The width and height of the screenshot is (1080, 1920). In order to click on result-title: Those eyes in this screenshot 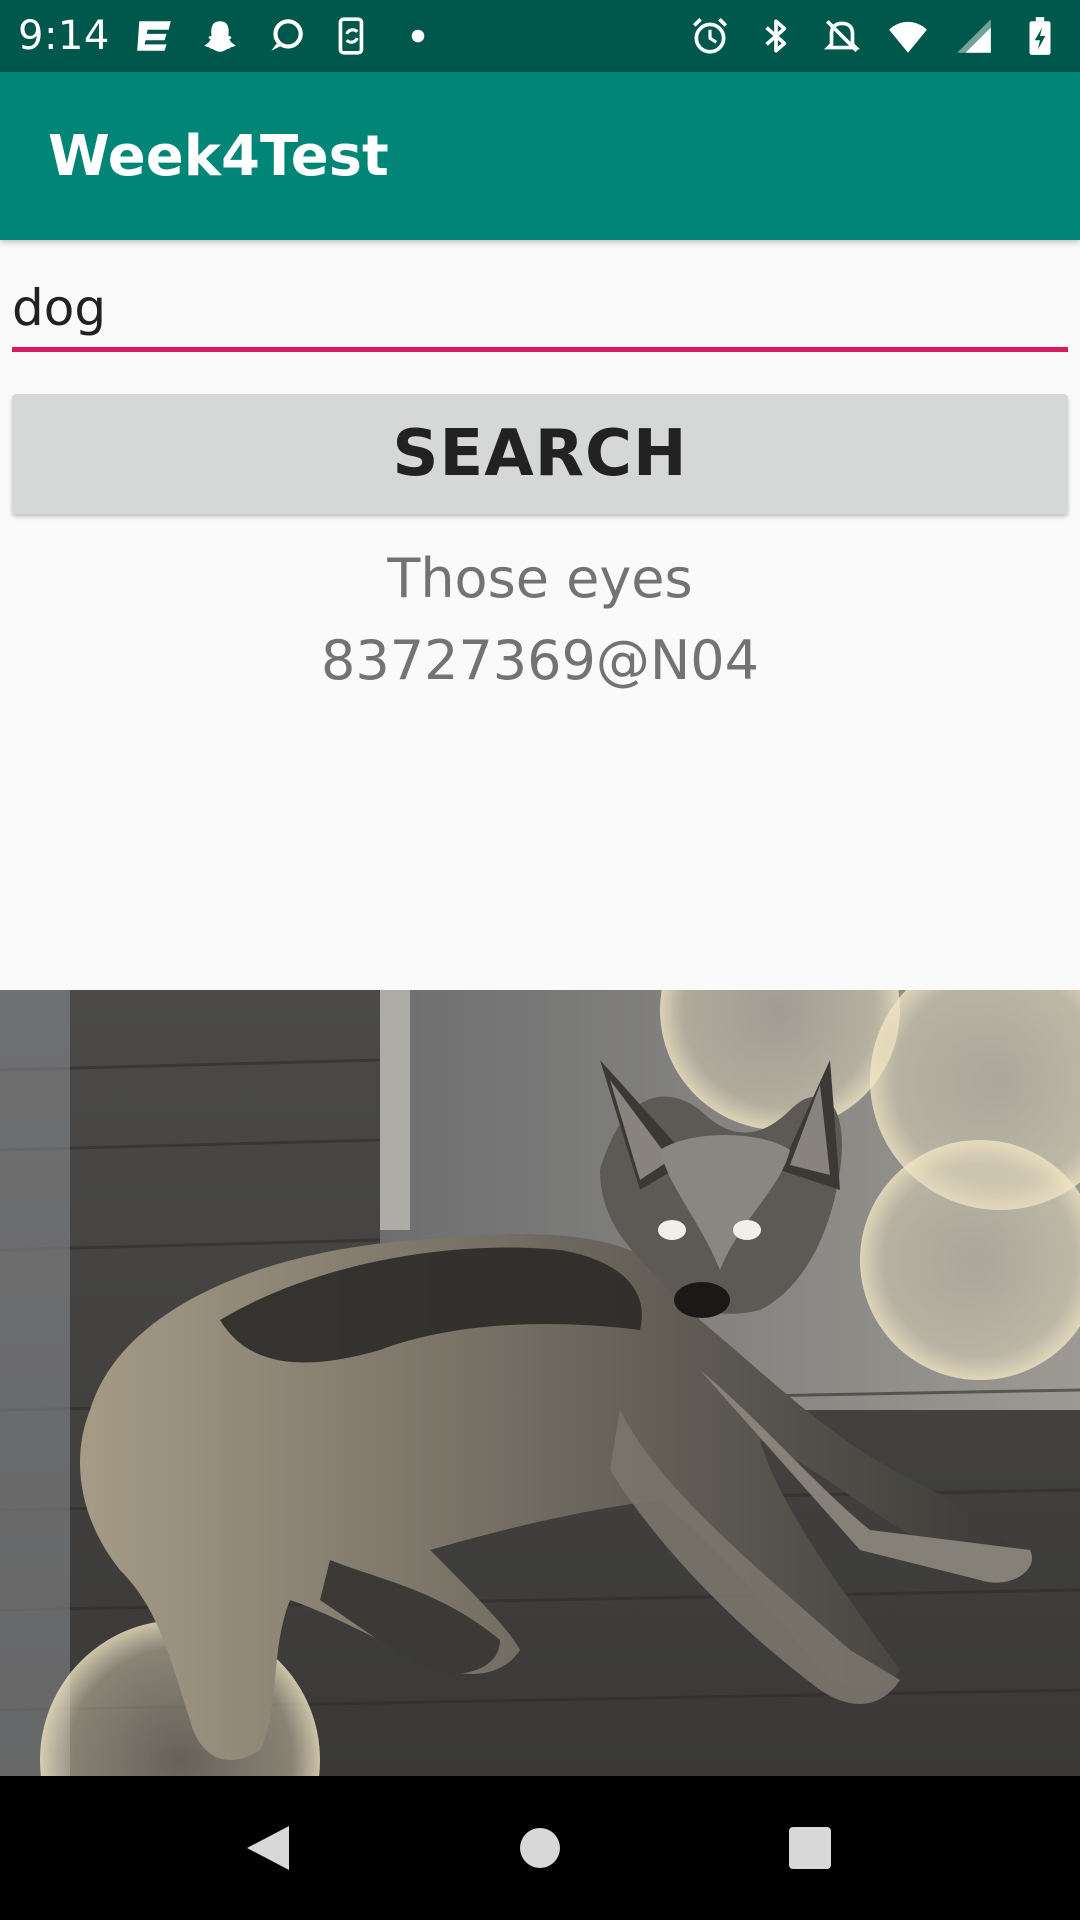, I will do `click(540, 578)`.